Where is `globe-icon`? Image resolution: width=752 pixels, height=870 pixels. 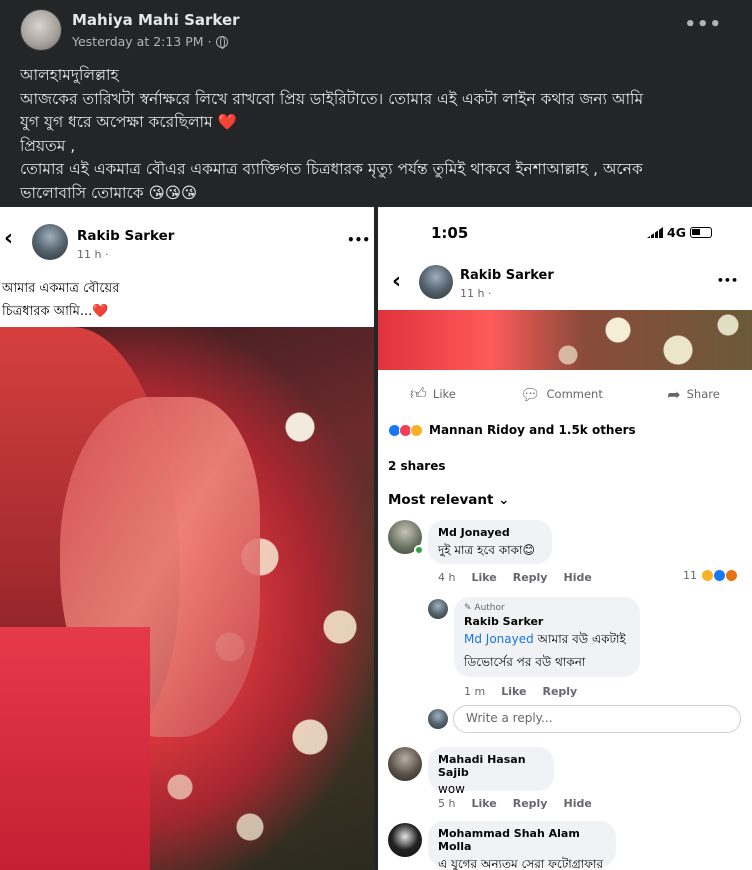
globe-icon is located at coordinates (221, 42).